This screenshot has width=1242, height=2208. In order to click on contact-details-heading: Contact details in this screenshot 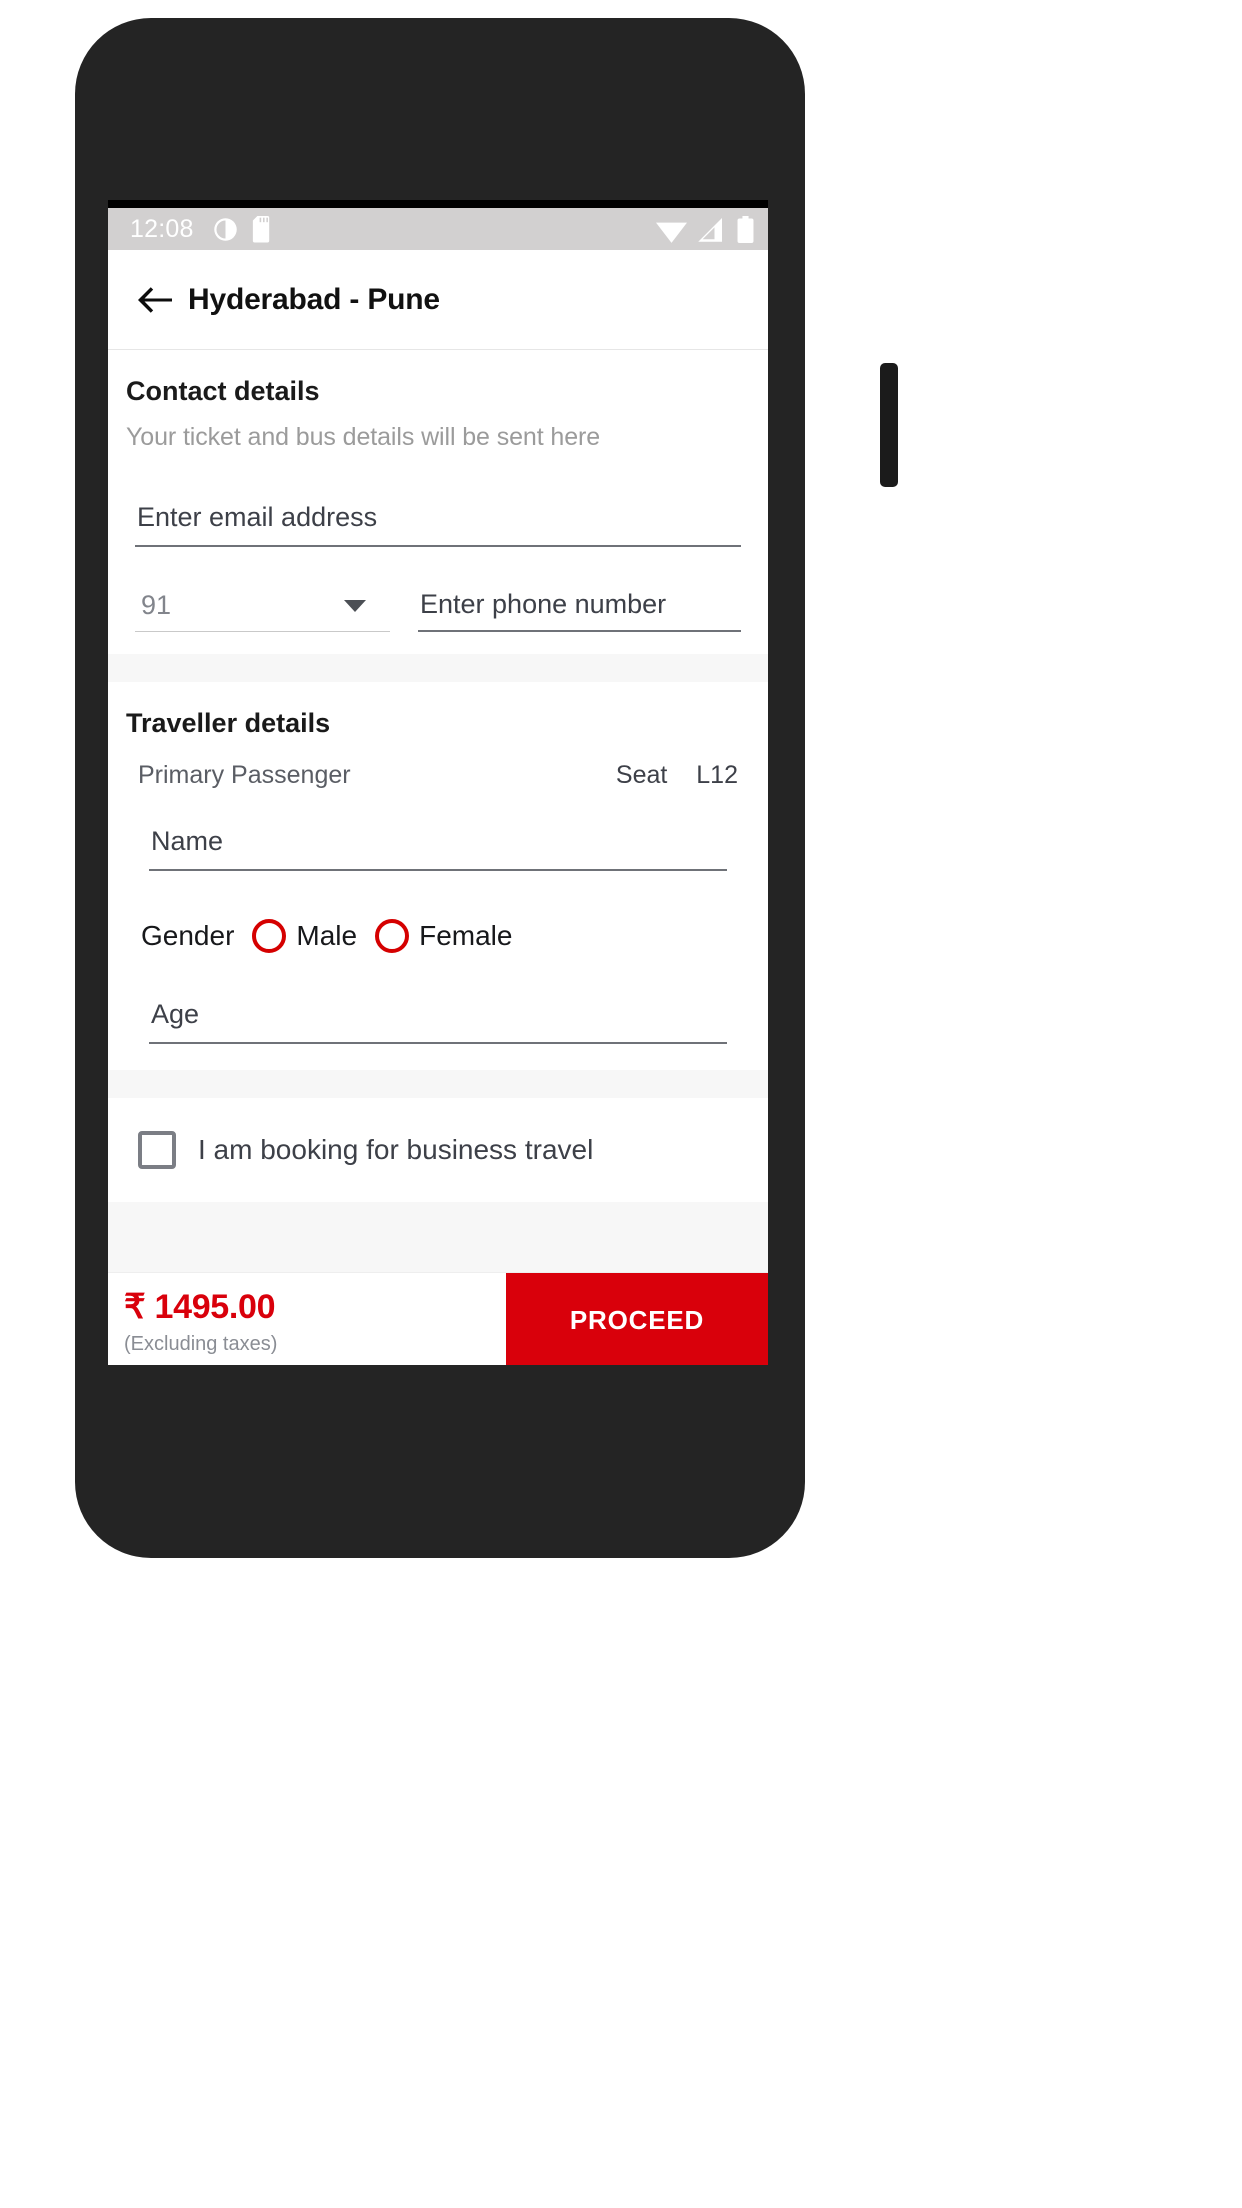, I will do `click(223, 391)`.